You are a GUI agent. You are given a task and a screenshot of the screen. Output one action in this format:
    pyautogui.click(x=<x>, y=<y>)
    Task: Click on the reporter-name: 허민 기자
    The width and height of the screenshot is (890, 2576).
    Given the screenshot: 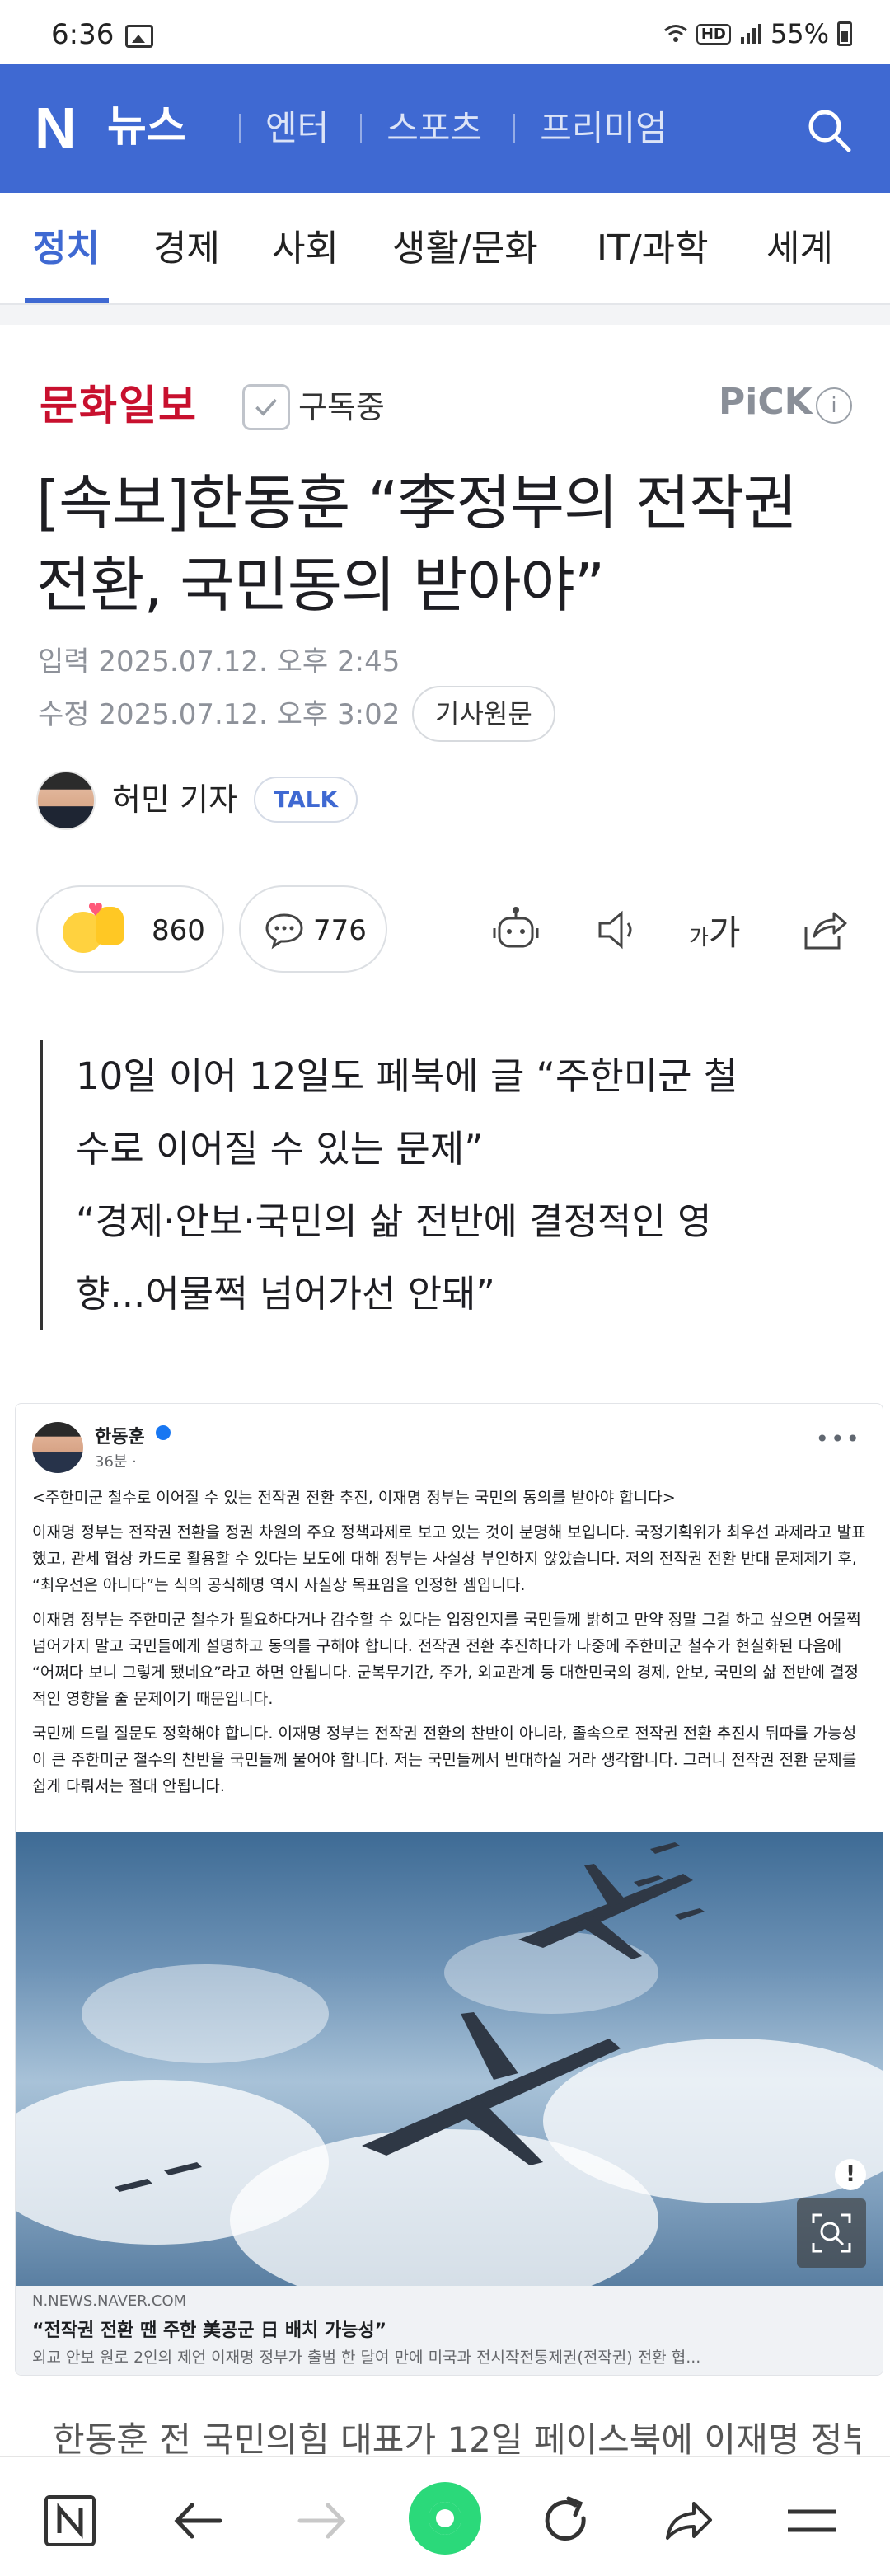 What is the action you would take?
    pyautogui.click(x=174, y=800)
    